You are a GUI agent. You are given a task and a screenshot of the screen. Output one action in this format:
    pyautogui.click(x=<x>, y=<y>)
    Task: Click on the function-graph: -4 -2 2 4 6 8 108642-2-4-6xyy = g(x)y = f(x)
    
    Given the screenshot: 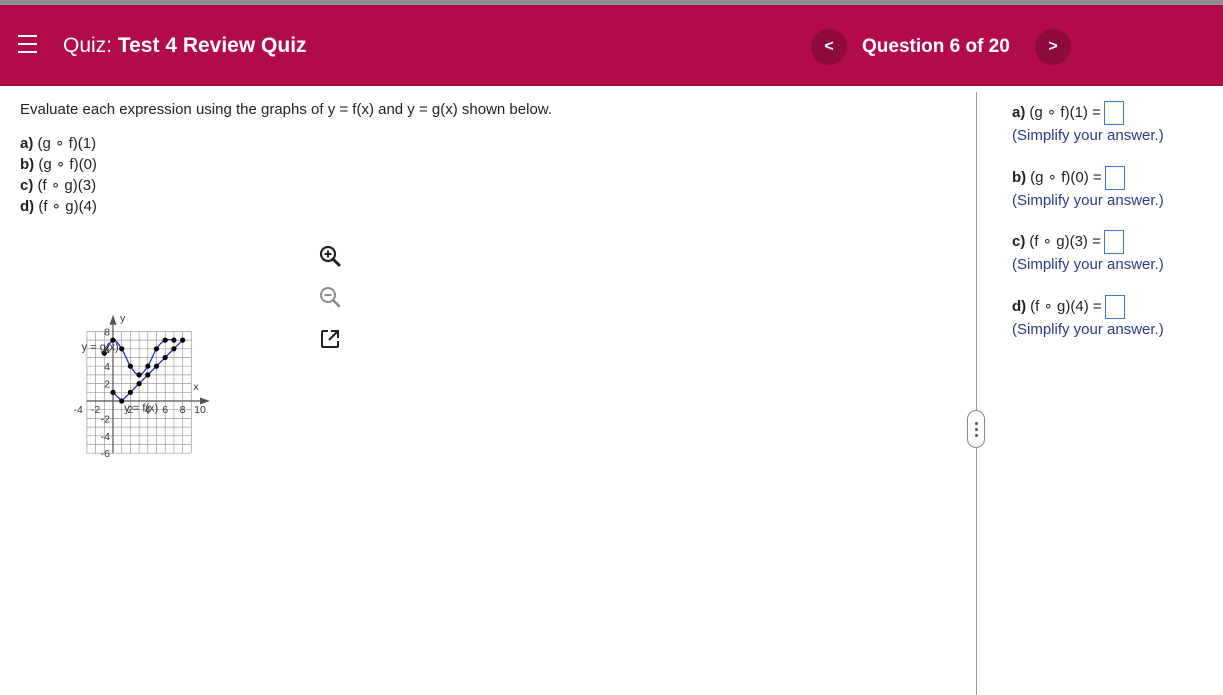 What is the action you would take?
    pyautogui.click(x=142, y=387)
    